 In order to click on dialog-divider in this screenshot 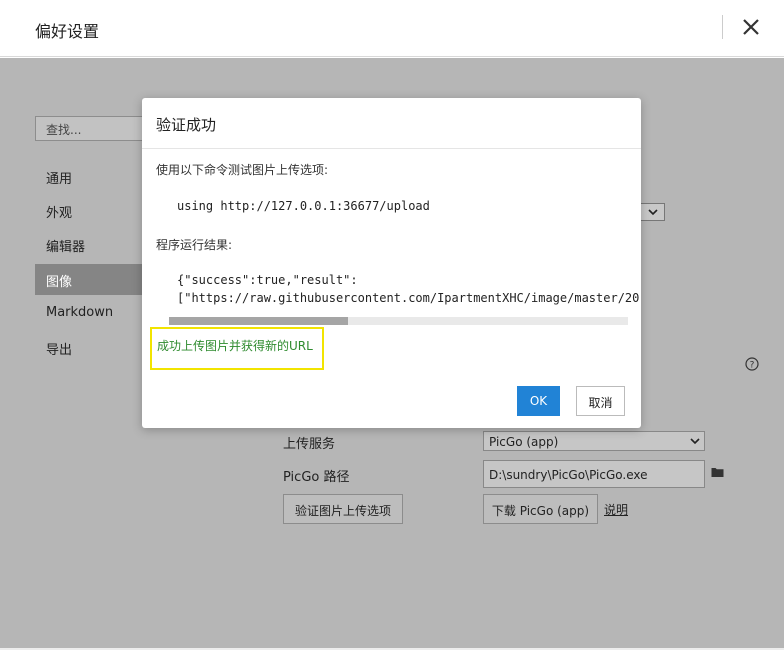, I will do `click(391, 148)`.